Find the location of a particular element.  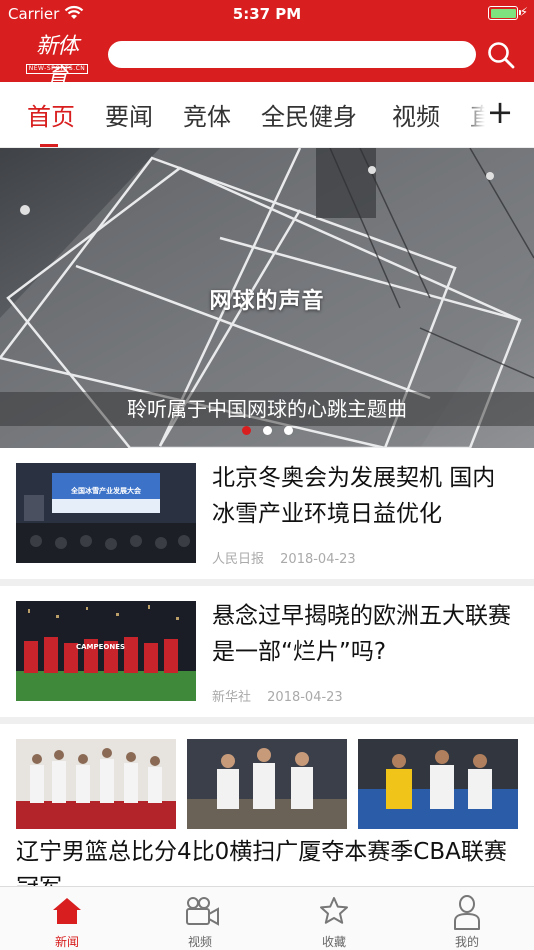

banner-image-title: 网球的声音 is located at coordinates (267, 301).